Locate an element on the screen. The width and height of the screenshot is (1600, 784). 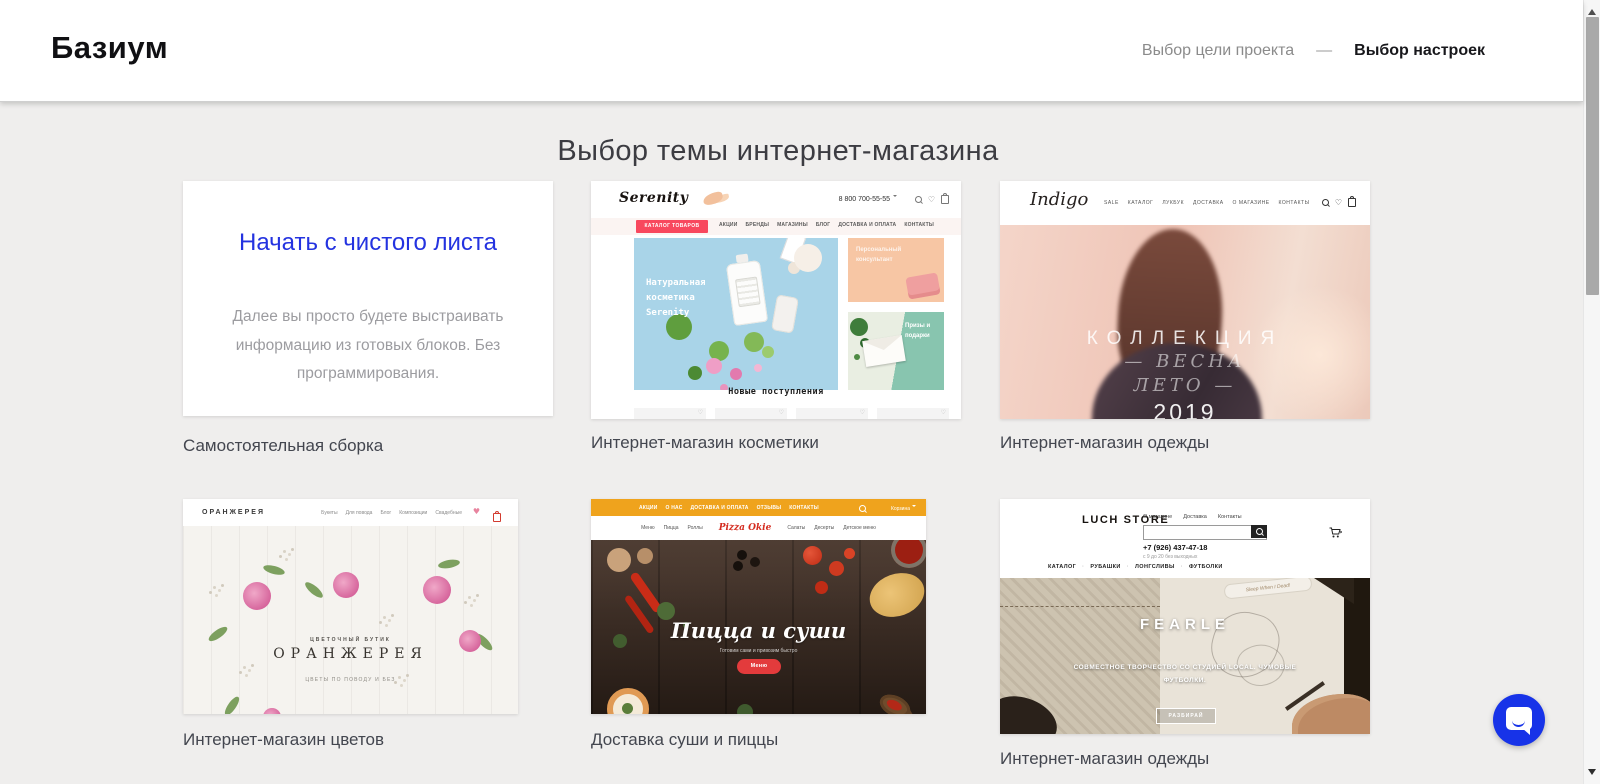
nav-link: ОТЗЫВЫ is located at coordinates (769, 508).